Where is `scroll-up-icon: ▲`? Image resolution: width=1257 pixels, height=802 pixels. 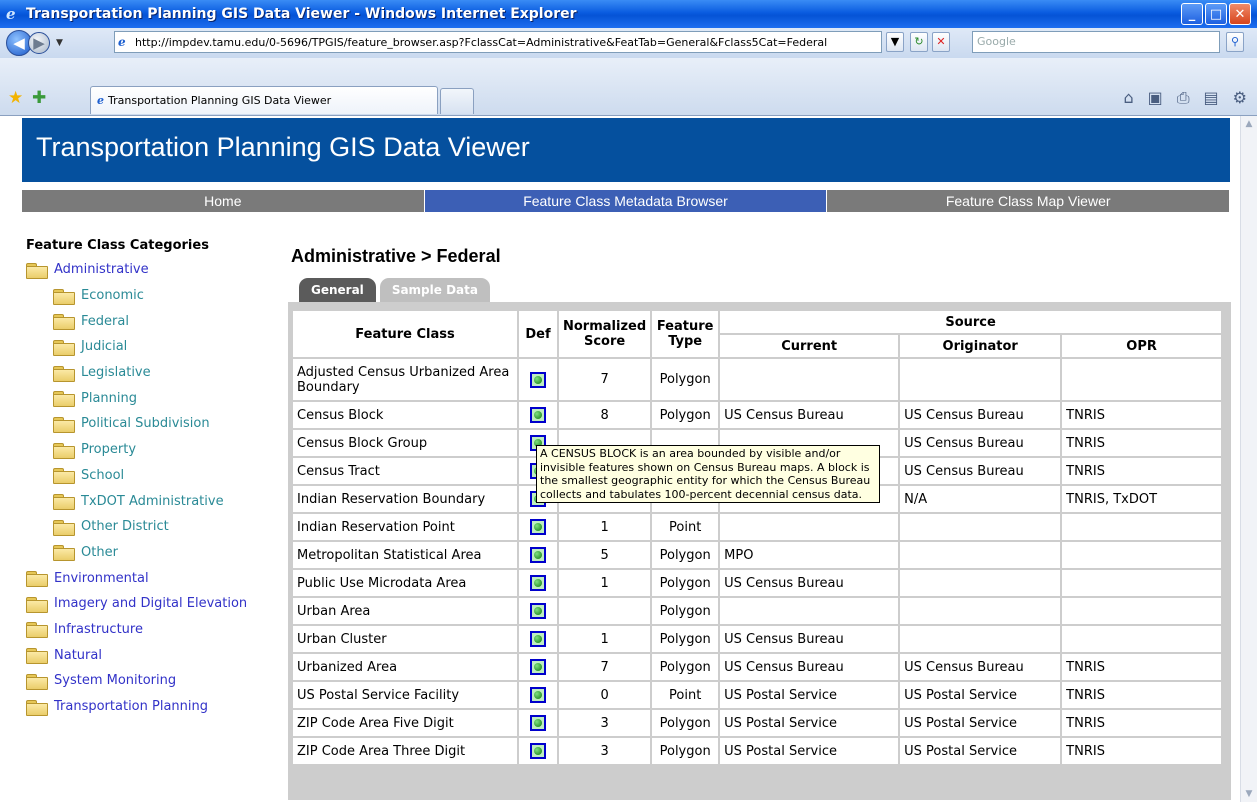 scroll-up-icon: ▲ is located at coordinates (1249, 124).